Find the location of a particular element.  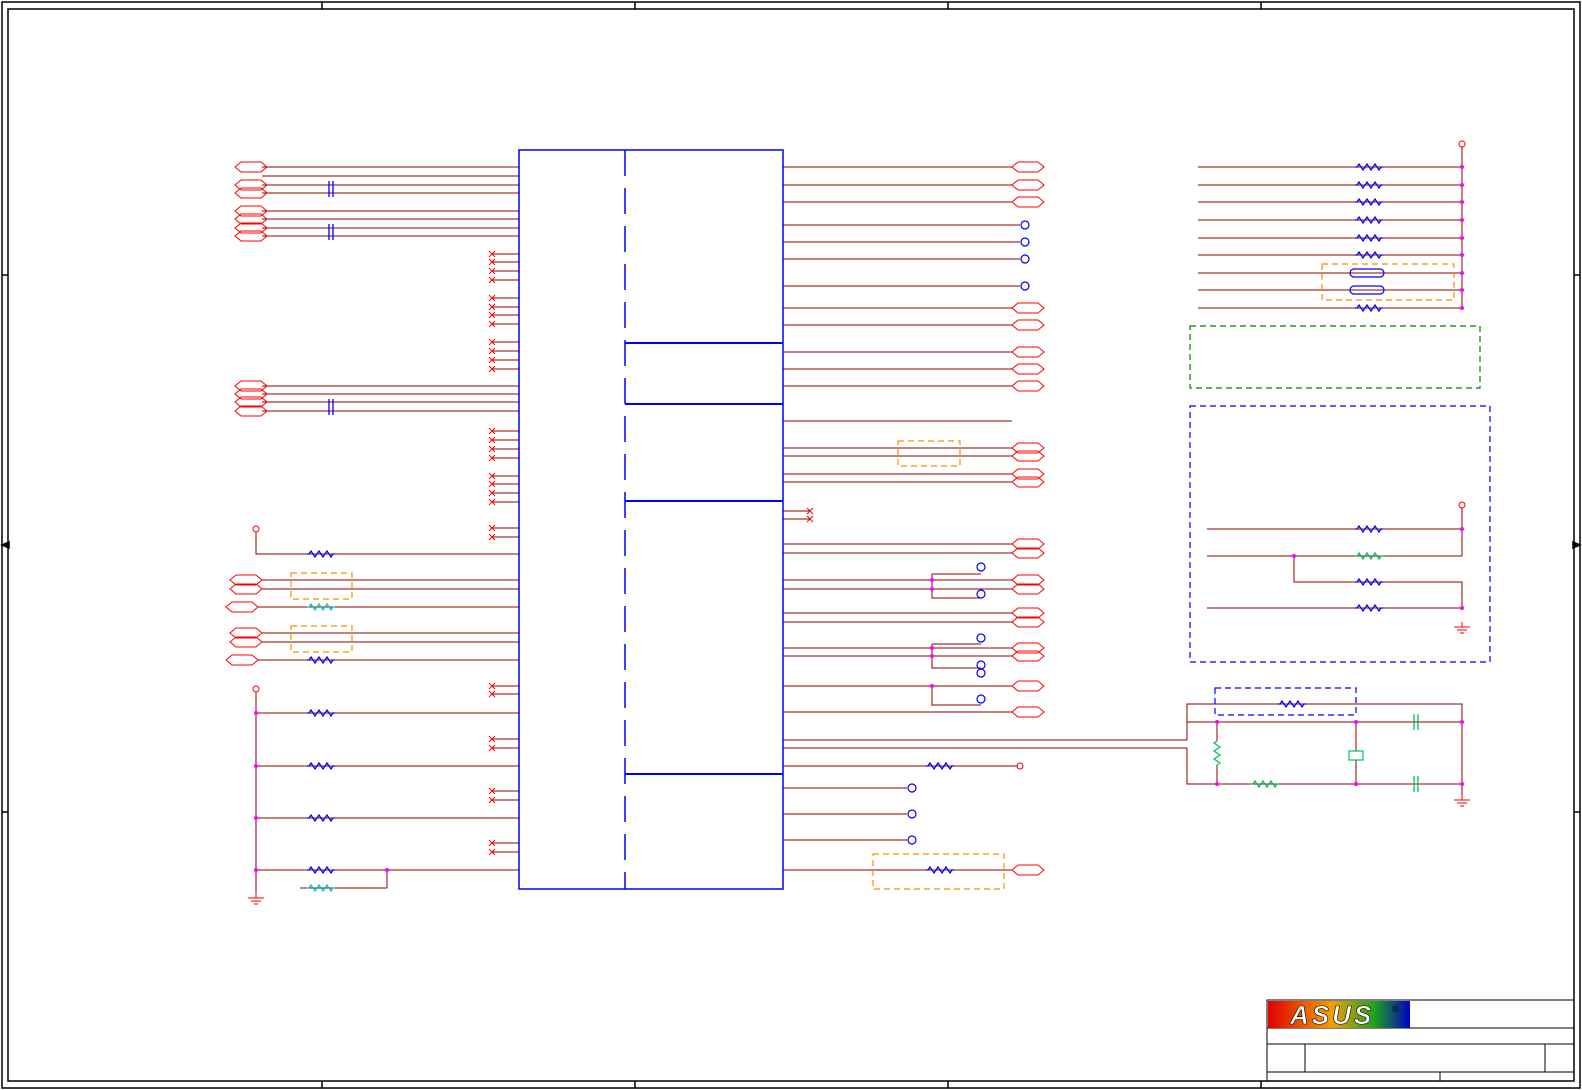

note-box is located at coordinates (1335, 357).